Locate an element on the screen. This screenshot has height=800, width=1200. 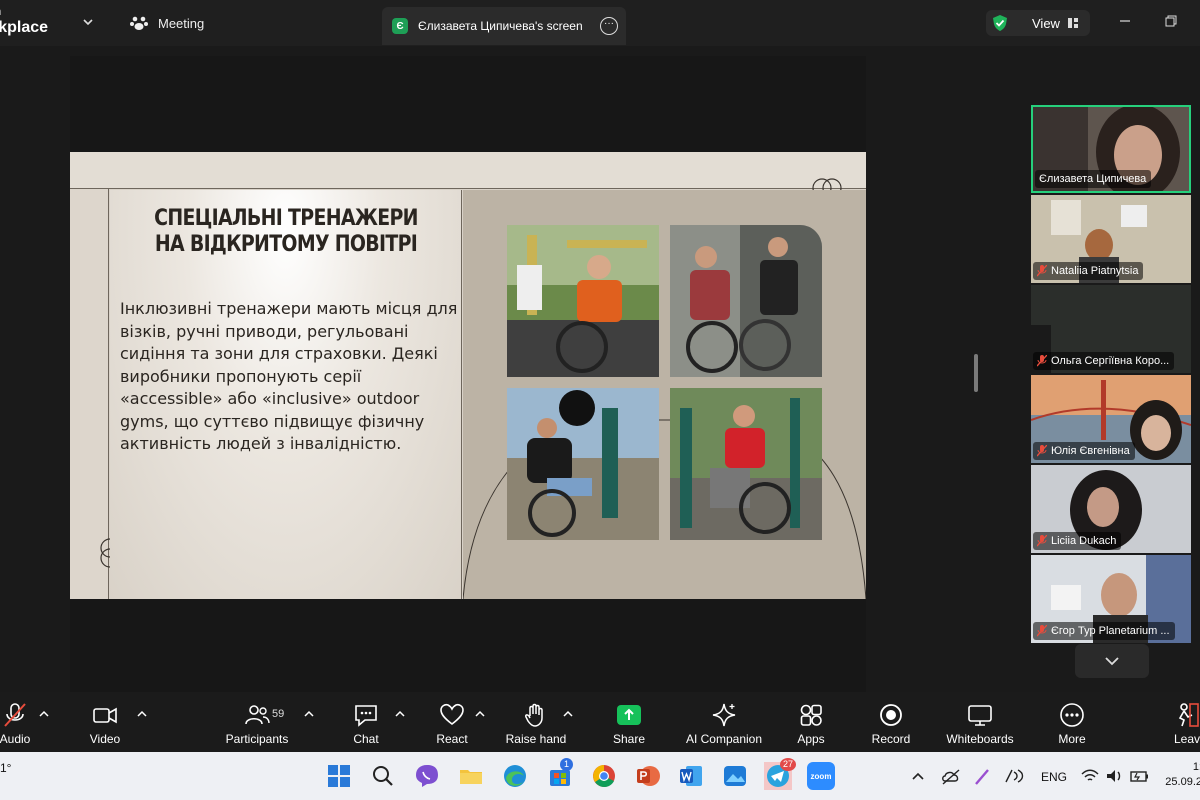
share-screen-icon is located at coordinates (629, 715).